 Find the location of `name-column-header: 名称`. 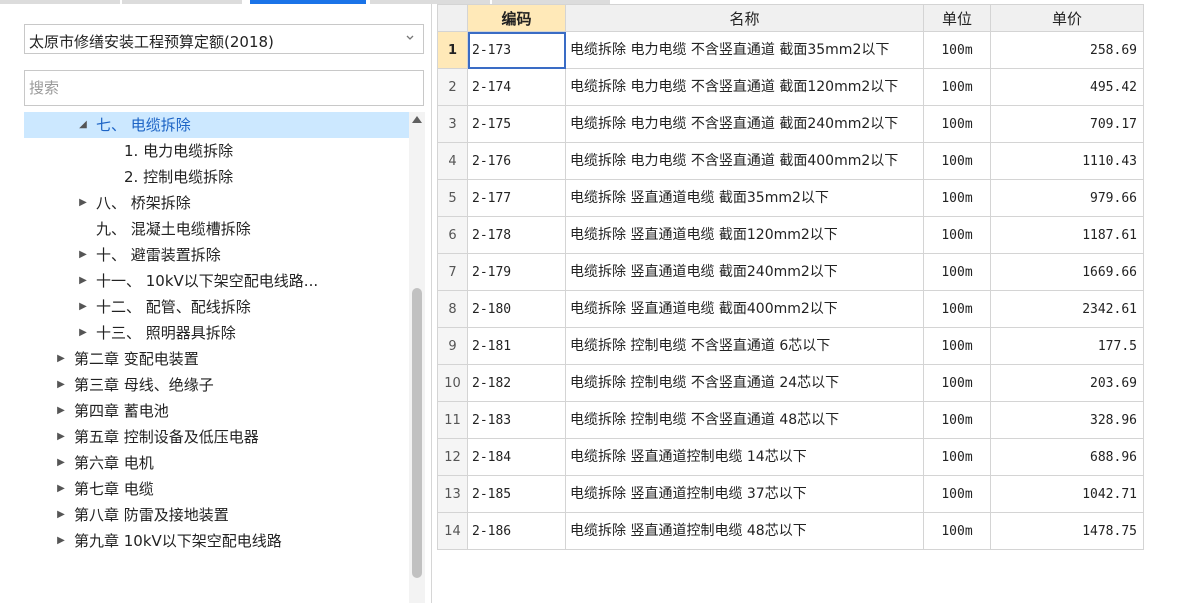

name-column-header: 名称 is located at coordinates (744, 18).